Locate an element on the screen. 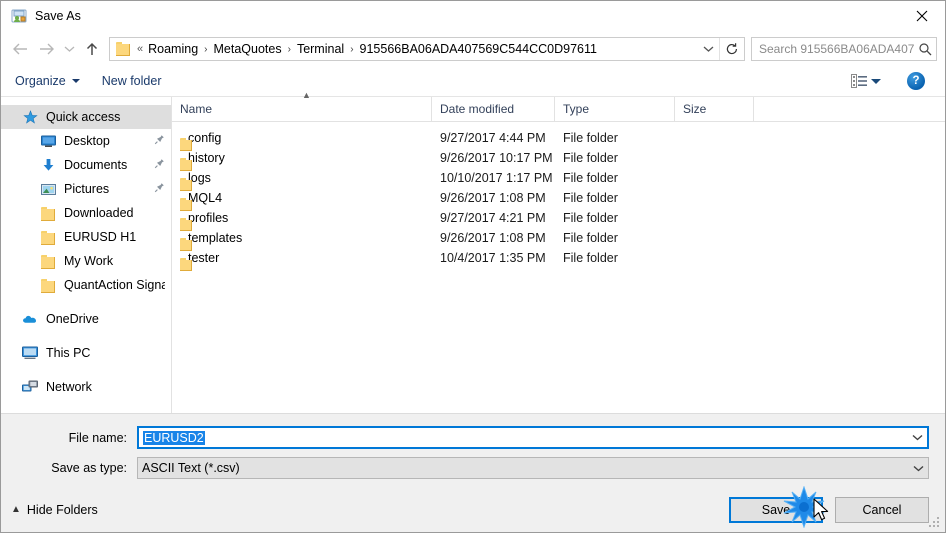 This screenshot has width=946, height=533. organize-label: Organize is located at coordinates (40, 81).